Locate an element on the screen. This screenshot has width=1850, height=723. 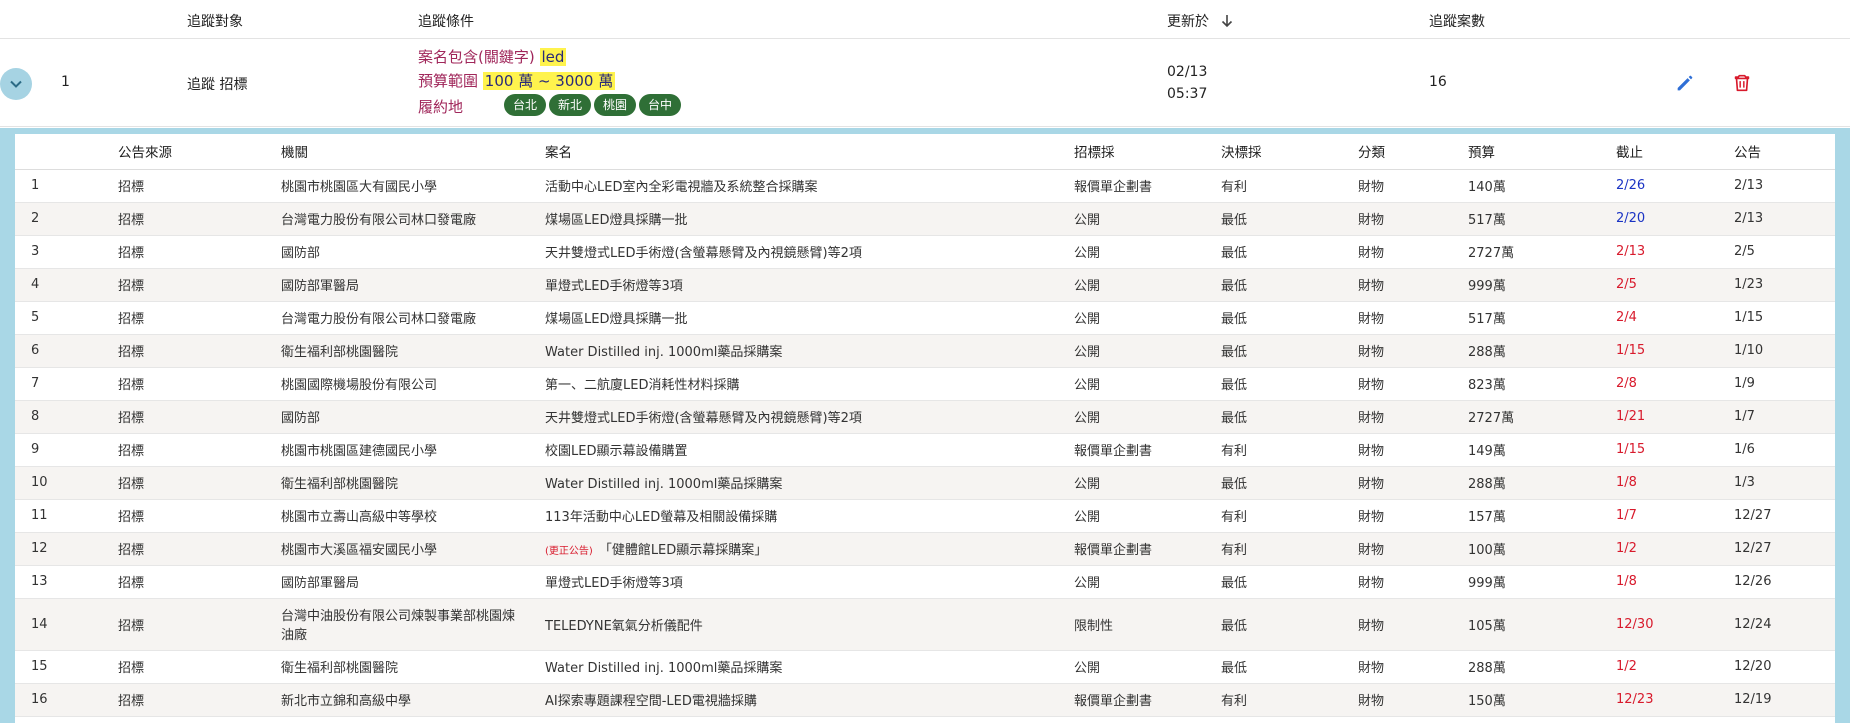
announced-cell: 1/9 is located at coordinates (1784, 384).